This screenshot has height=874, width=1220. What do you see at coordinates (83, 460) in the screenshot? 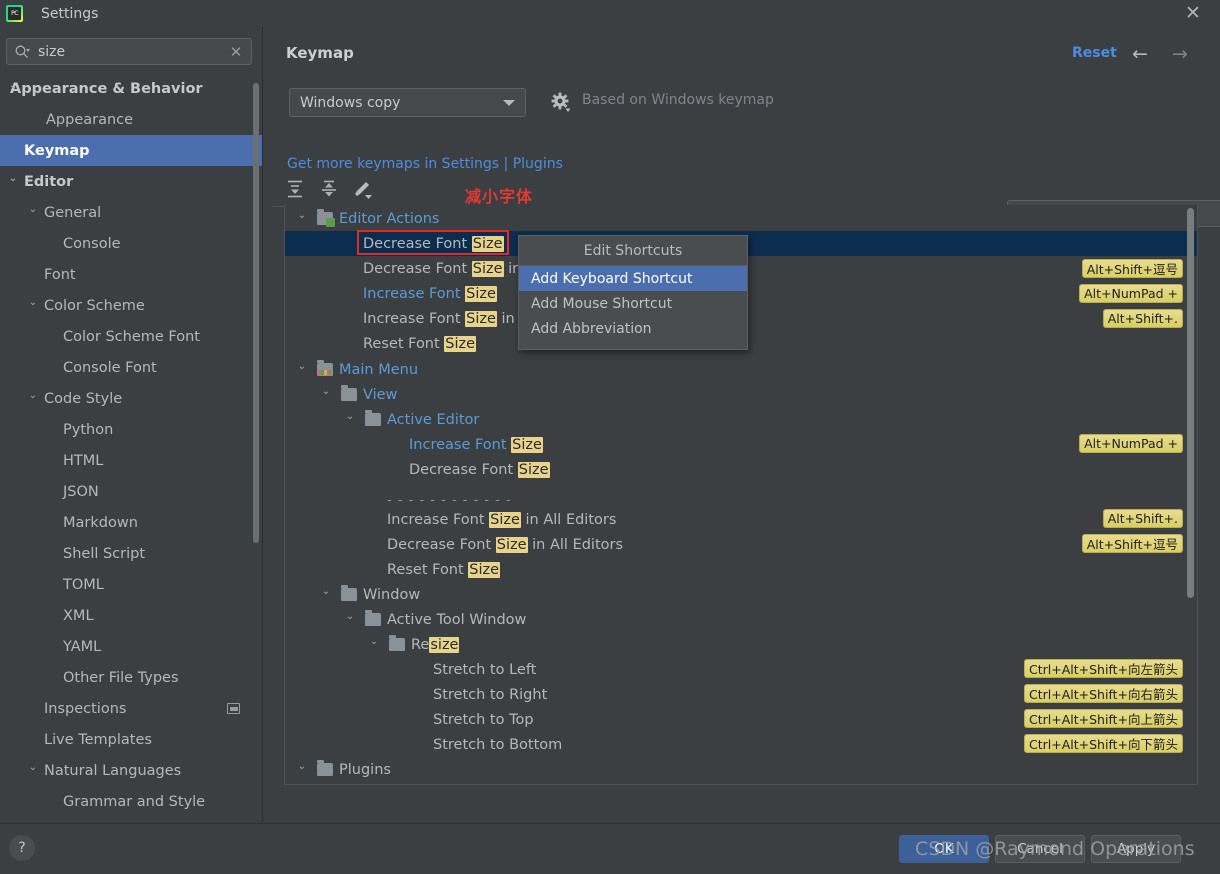
I see `sidebar-item-label: HTML` at bounding box center [83, 460].